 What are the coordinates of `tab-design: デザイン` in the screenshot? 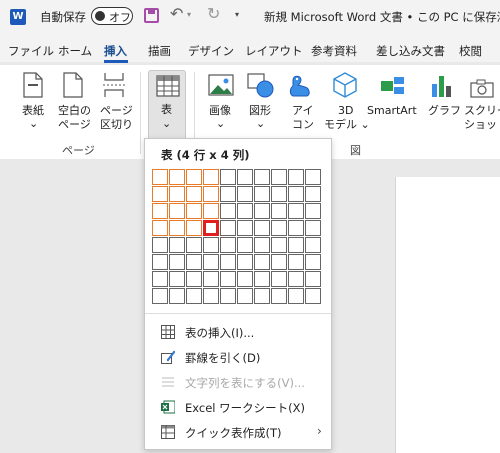 It's located at (211, 51).